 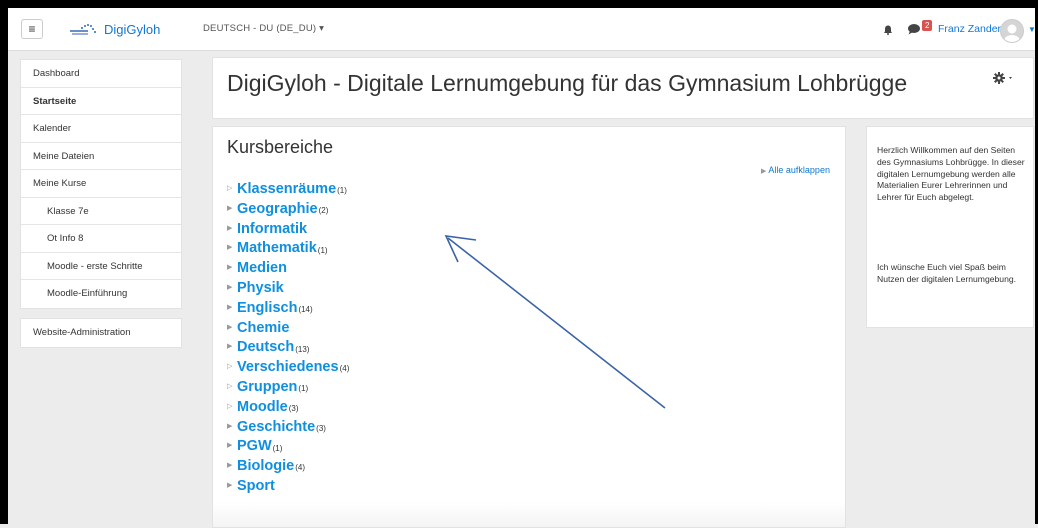 I want to click on nav-website-administration: Website-Administration, so click(x=101, y=333).